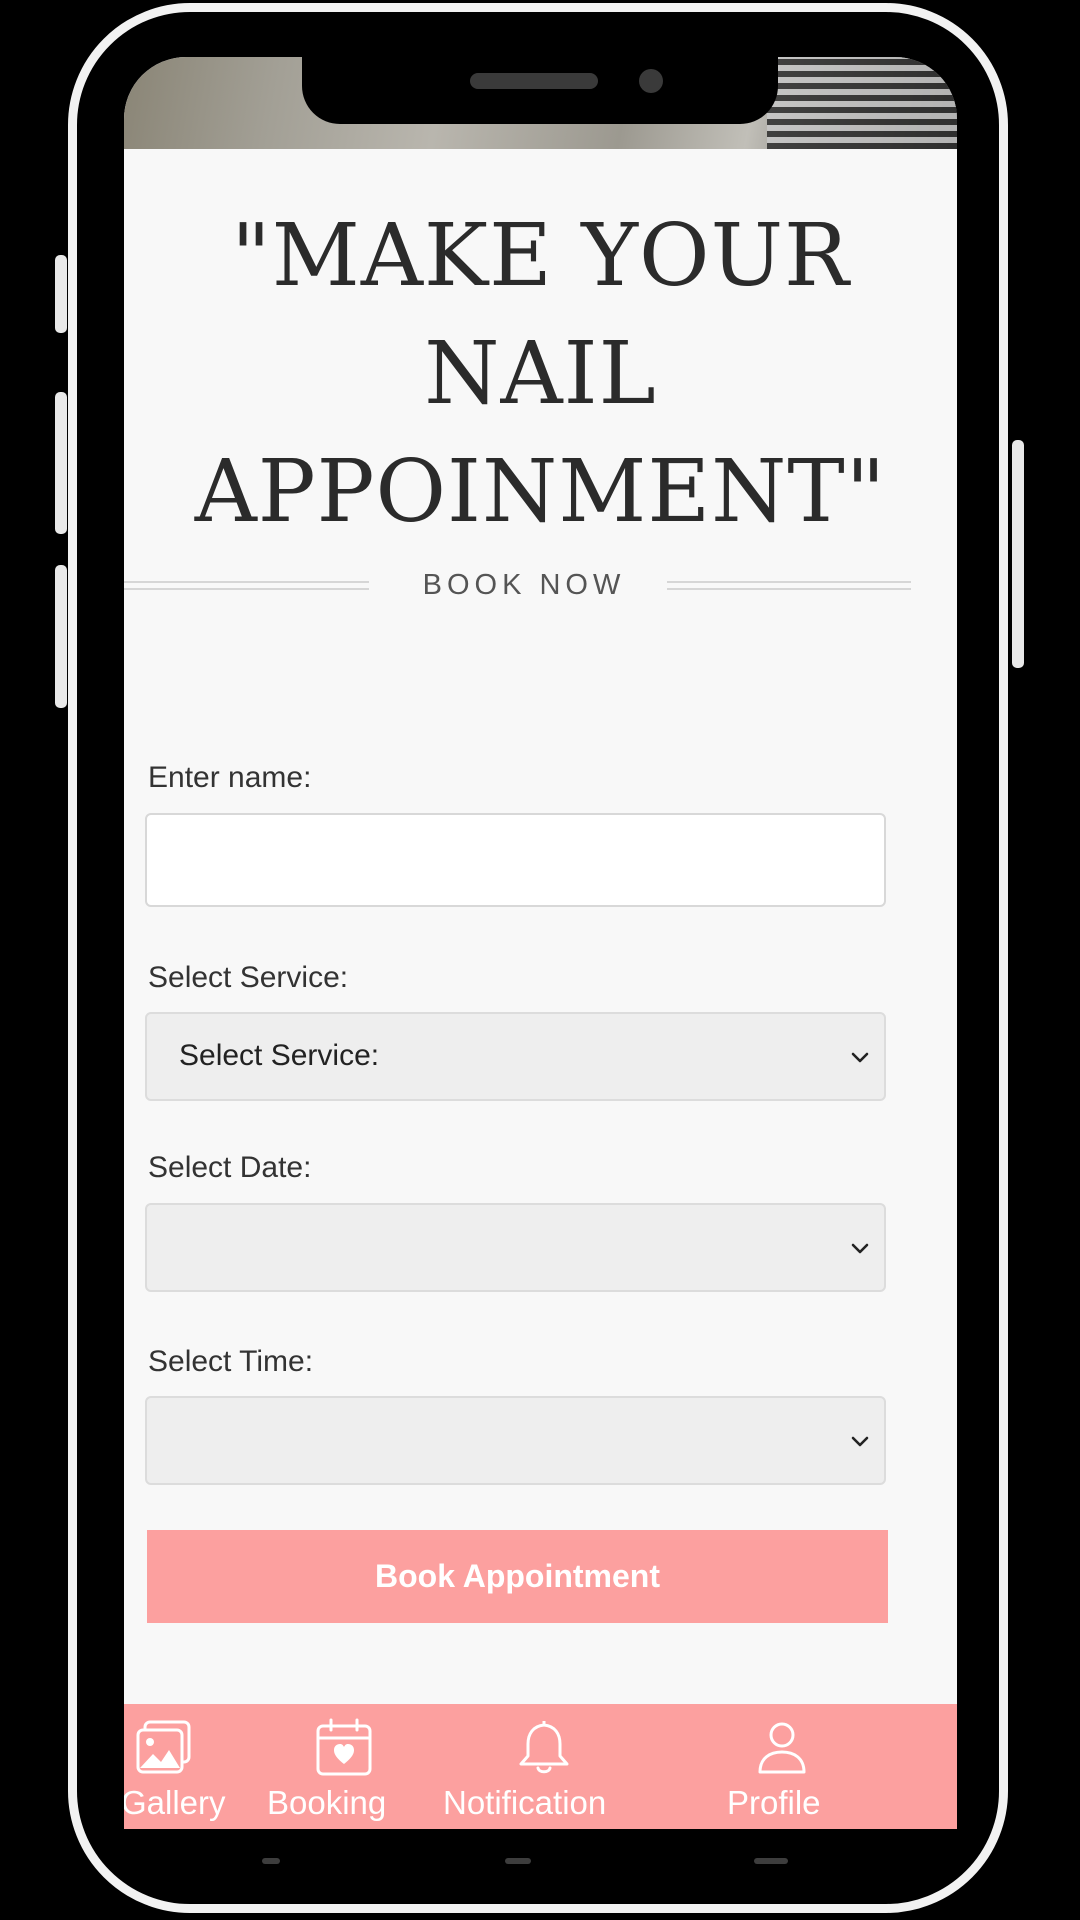  What do you see at coordinates (61, 463) in the screenshot?
I see `device-volume-up-button` at bounding box center [61, 463].